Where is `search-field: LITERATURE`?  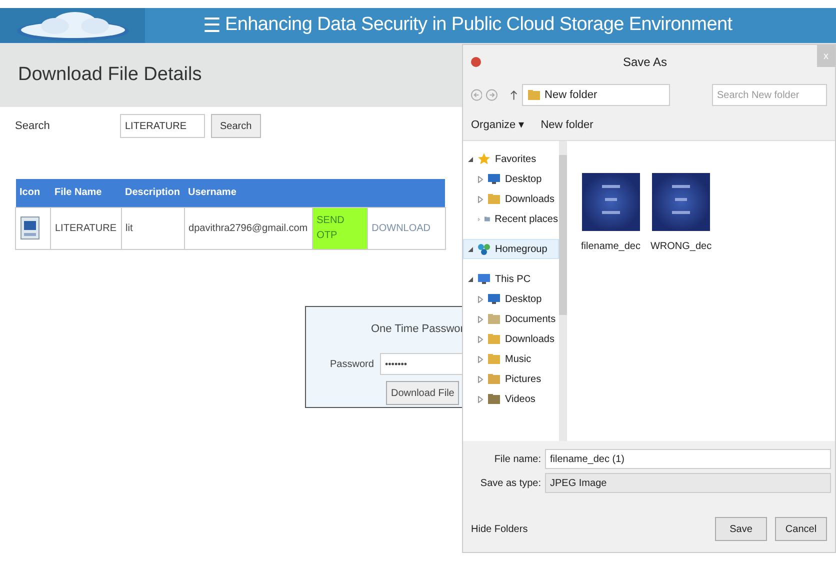
search-field: LITERATURE is located at coordinates (162, 126).